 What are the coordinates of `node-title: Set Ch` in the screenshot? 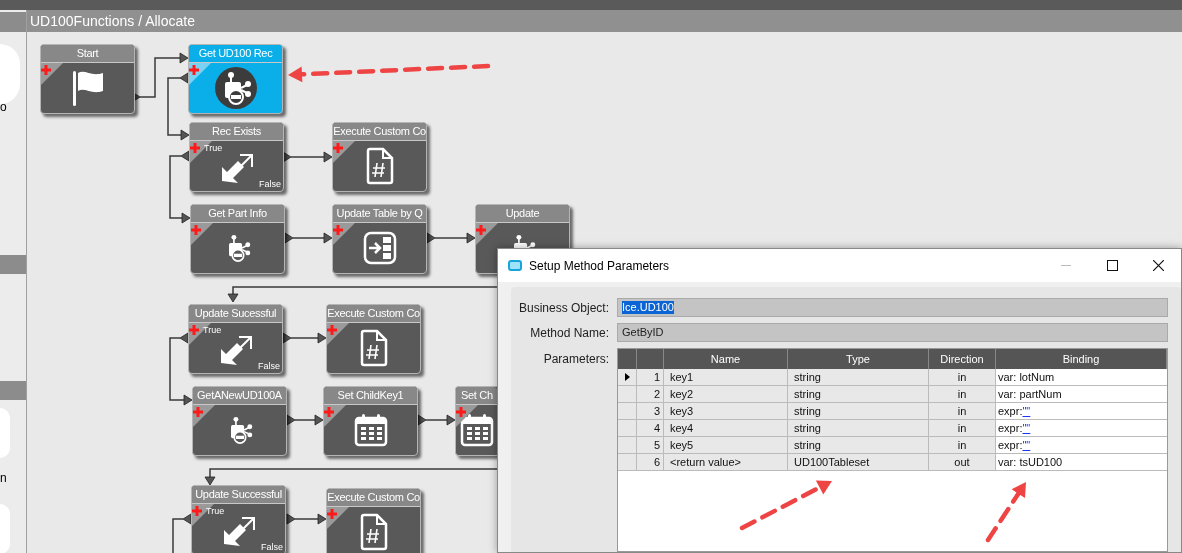 It's located at (477, 395).